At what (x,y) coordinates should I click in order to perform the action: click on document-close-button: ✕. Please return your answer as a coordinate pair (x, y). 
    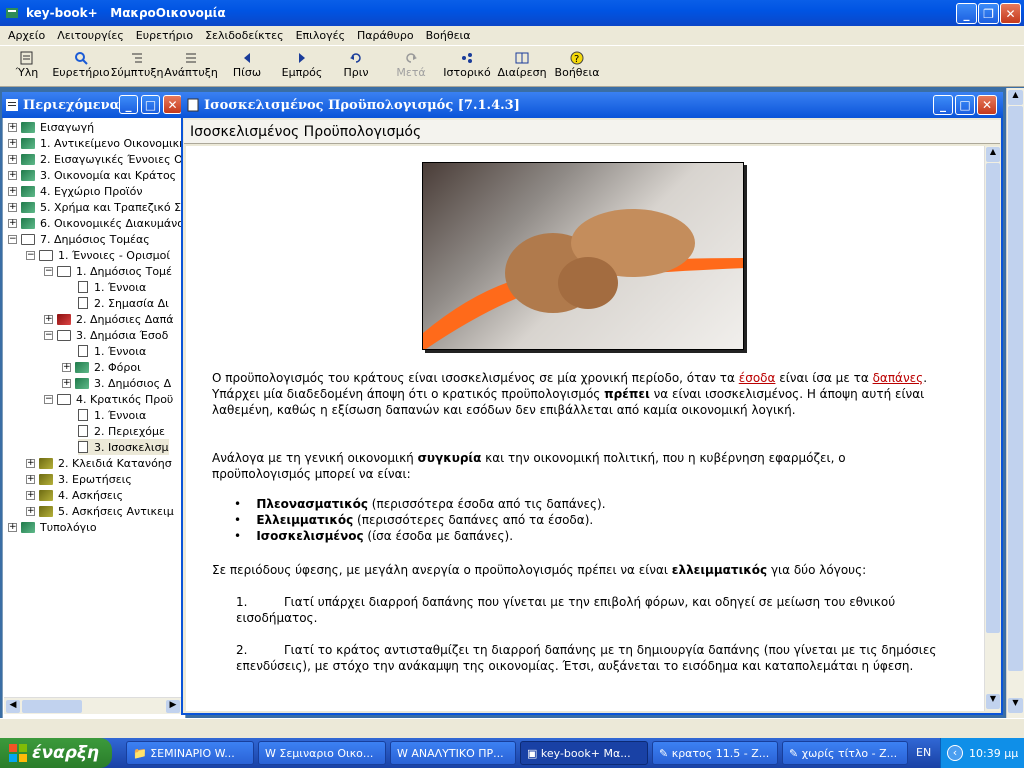
    Looking at the image, I should click on (987, 105).